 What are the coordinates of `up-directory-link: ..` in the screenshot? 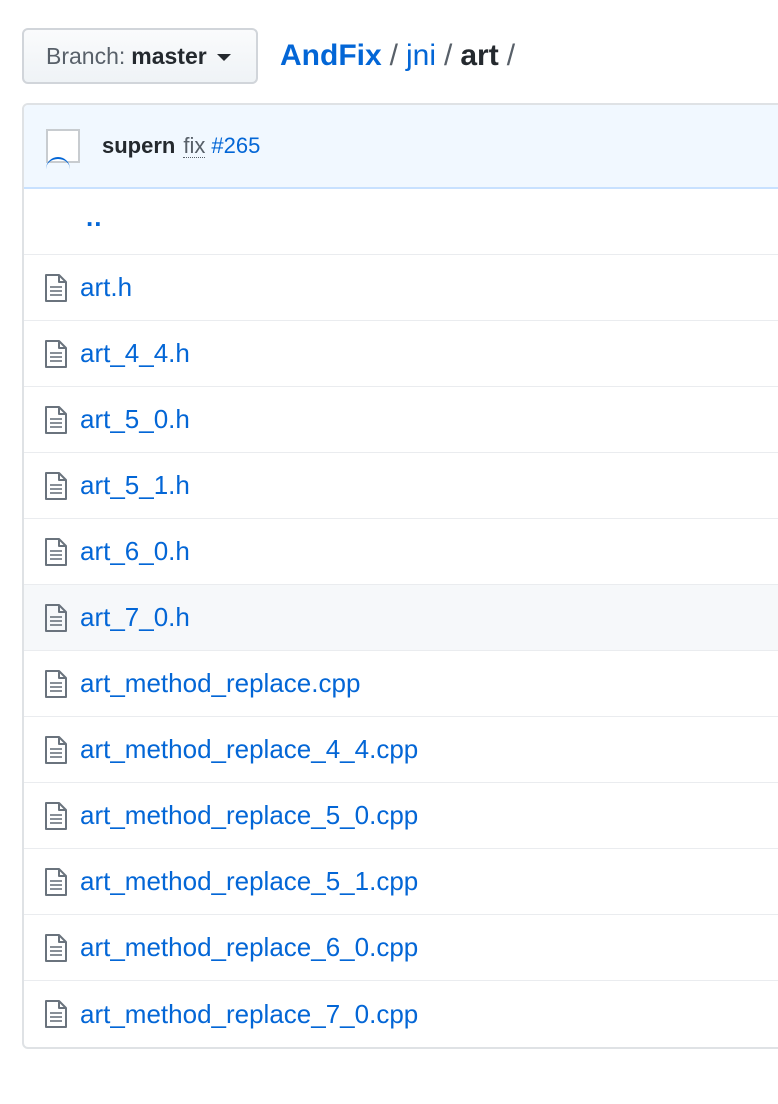 It's located at (94, 217).